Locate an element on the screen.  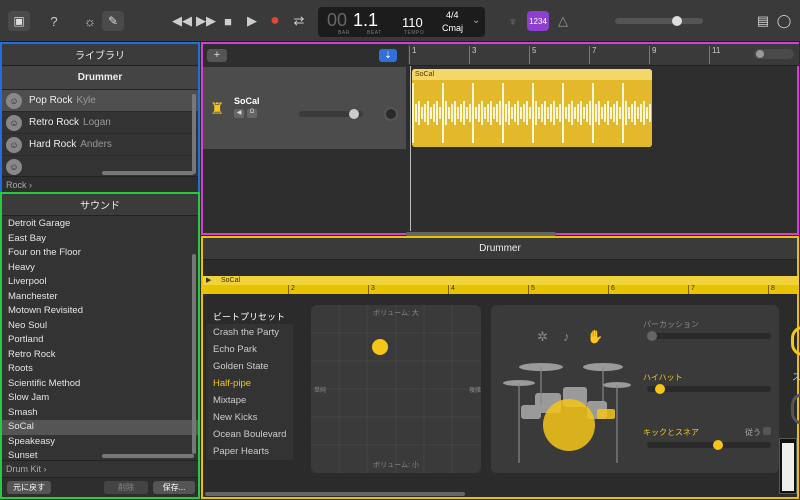
hihat-slider is located at coordinates (709, 389).